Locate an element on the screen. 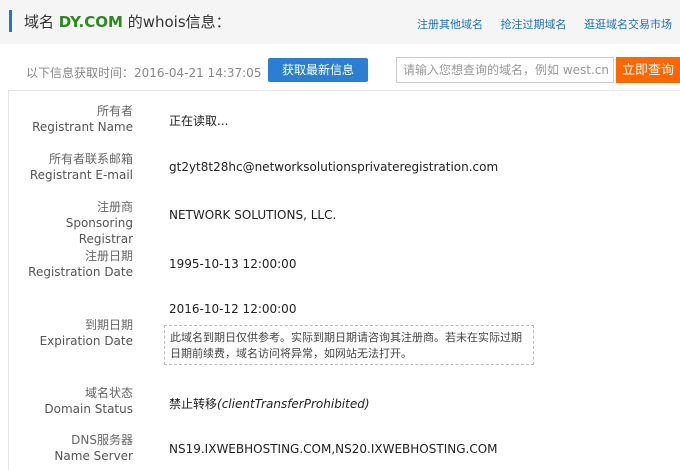 The height and width of the screenshot is (470, 680). registrant-label: 所有者 Registrant Name is located at coordinates (70, 119).